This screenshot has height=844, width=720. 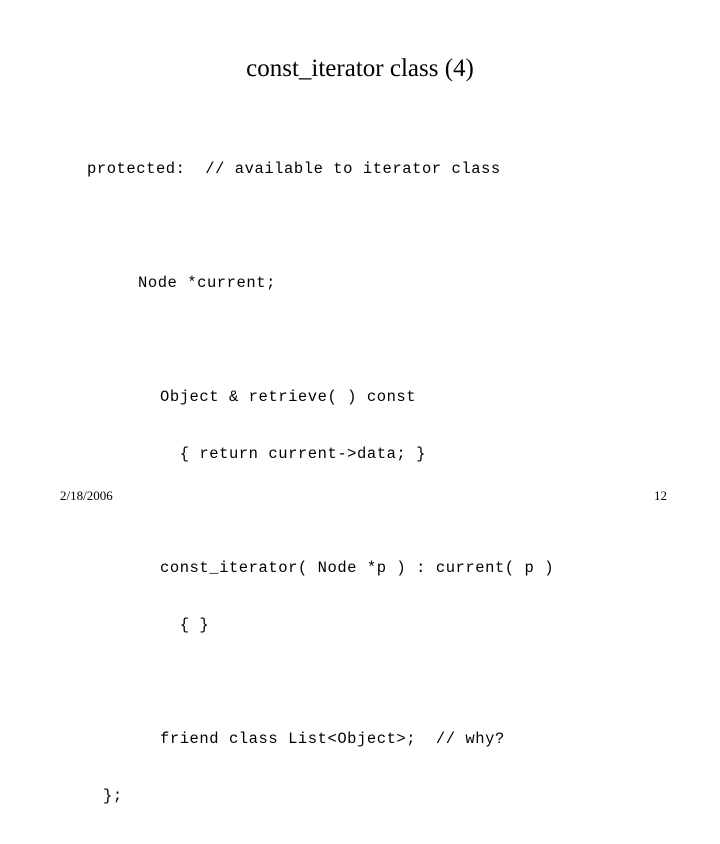 What do you see at coordinates (288, 397) in the screenshot?
I see `code-line: Object & retrieve( ) const` at bounding box center [288, 397].